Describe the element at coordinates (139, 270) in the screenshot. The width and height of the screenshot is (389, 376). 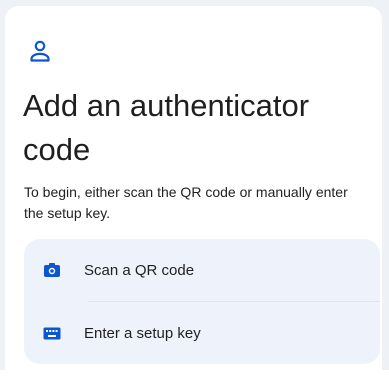
I see `scan-qr-code-label: Scan a QR code` at that location.